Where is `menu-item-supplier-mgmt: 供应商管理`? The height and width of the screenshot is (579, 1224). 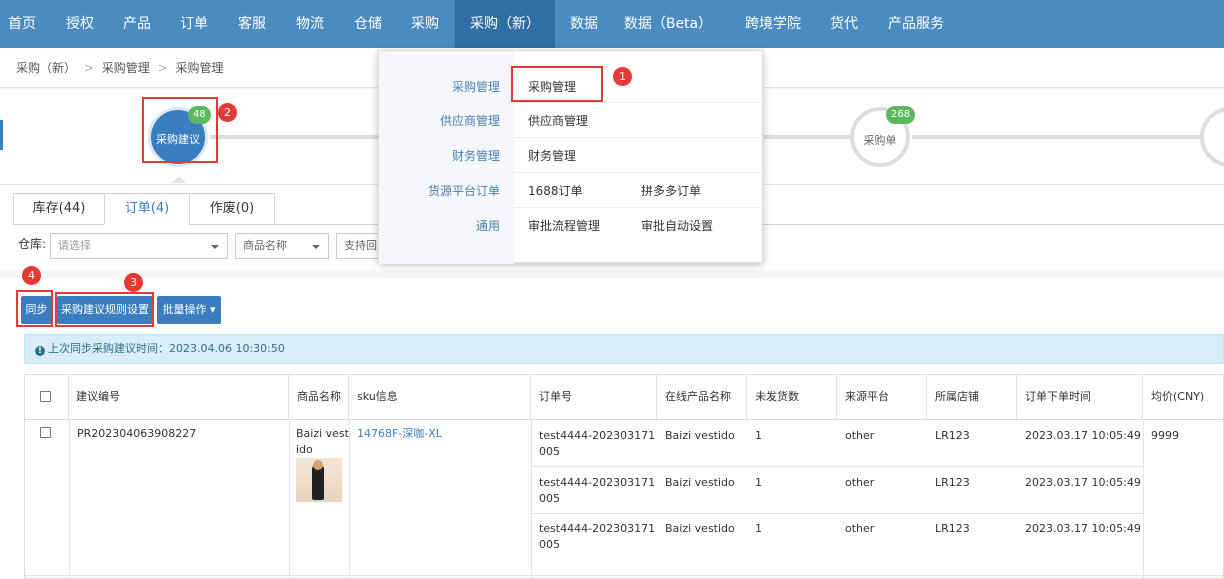 menu-item-supplier-mgmt: 供应商管理 is located at coordinates (558, 120).